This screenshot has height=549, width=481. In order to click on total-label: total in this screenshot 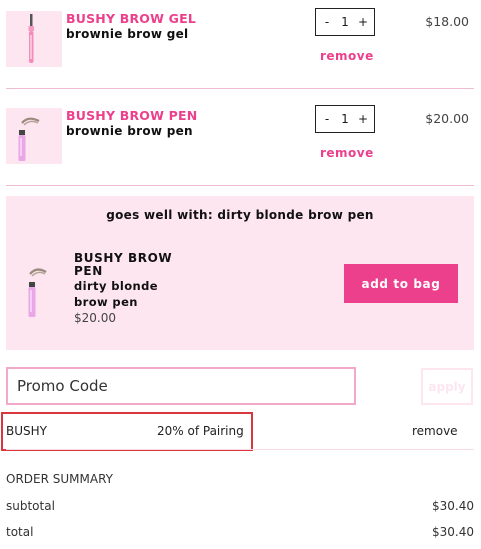, I will do `click(20, 532)`.